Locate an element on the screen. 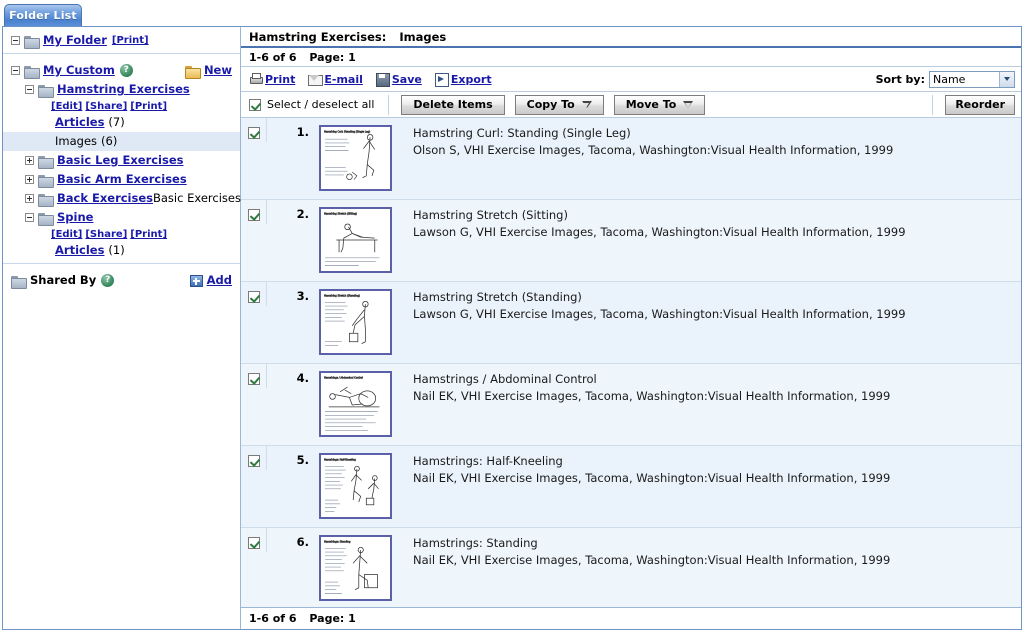 Image resolution: width=1024 pixels, height=632 pixels. images-label: Images is located at coordinates (76, 141).